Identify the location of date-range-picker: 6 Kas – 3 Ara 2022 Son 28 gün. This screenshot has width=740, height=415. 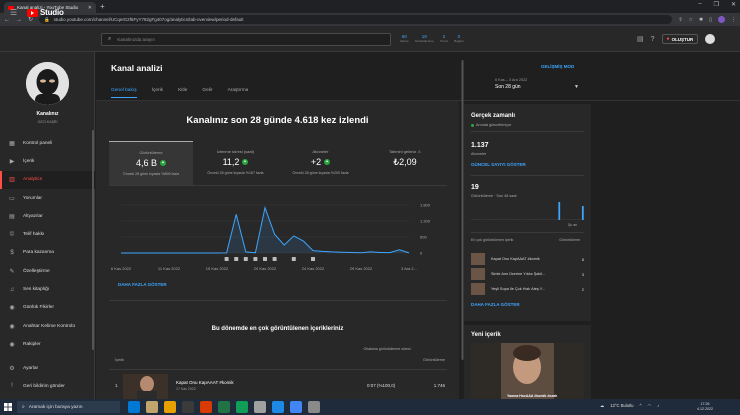
(511, 84).